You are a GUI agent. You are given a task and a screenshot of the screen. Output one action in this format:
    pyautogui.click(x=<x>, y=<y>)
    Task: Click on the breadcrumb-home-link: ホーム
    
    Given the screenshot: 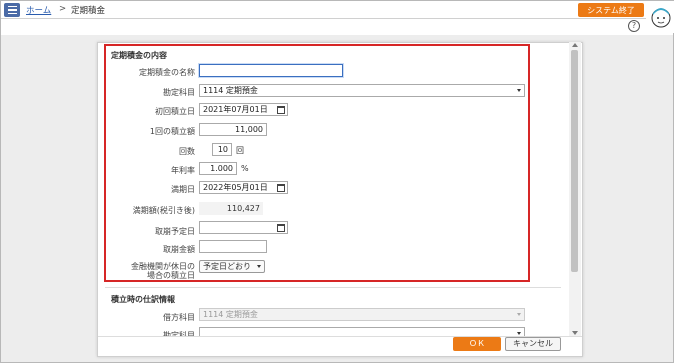 What is the action you would take?
    pyautogui.click(x=38, y=10)
    